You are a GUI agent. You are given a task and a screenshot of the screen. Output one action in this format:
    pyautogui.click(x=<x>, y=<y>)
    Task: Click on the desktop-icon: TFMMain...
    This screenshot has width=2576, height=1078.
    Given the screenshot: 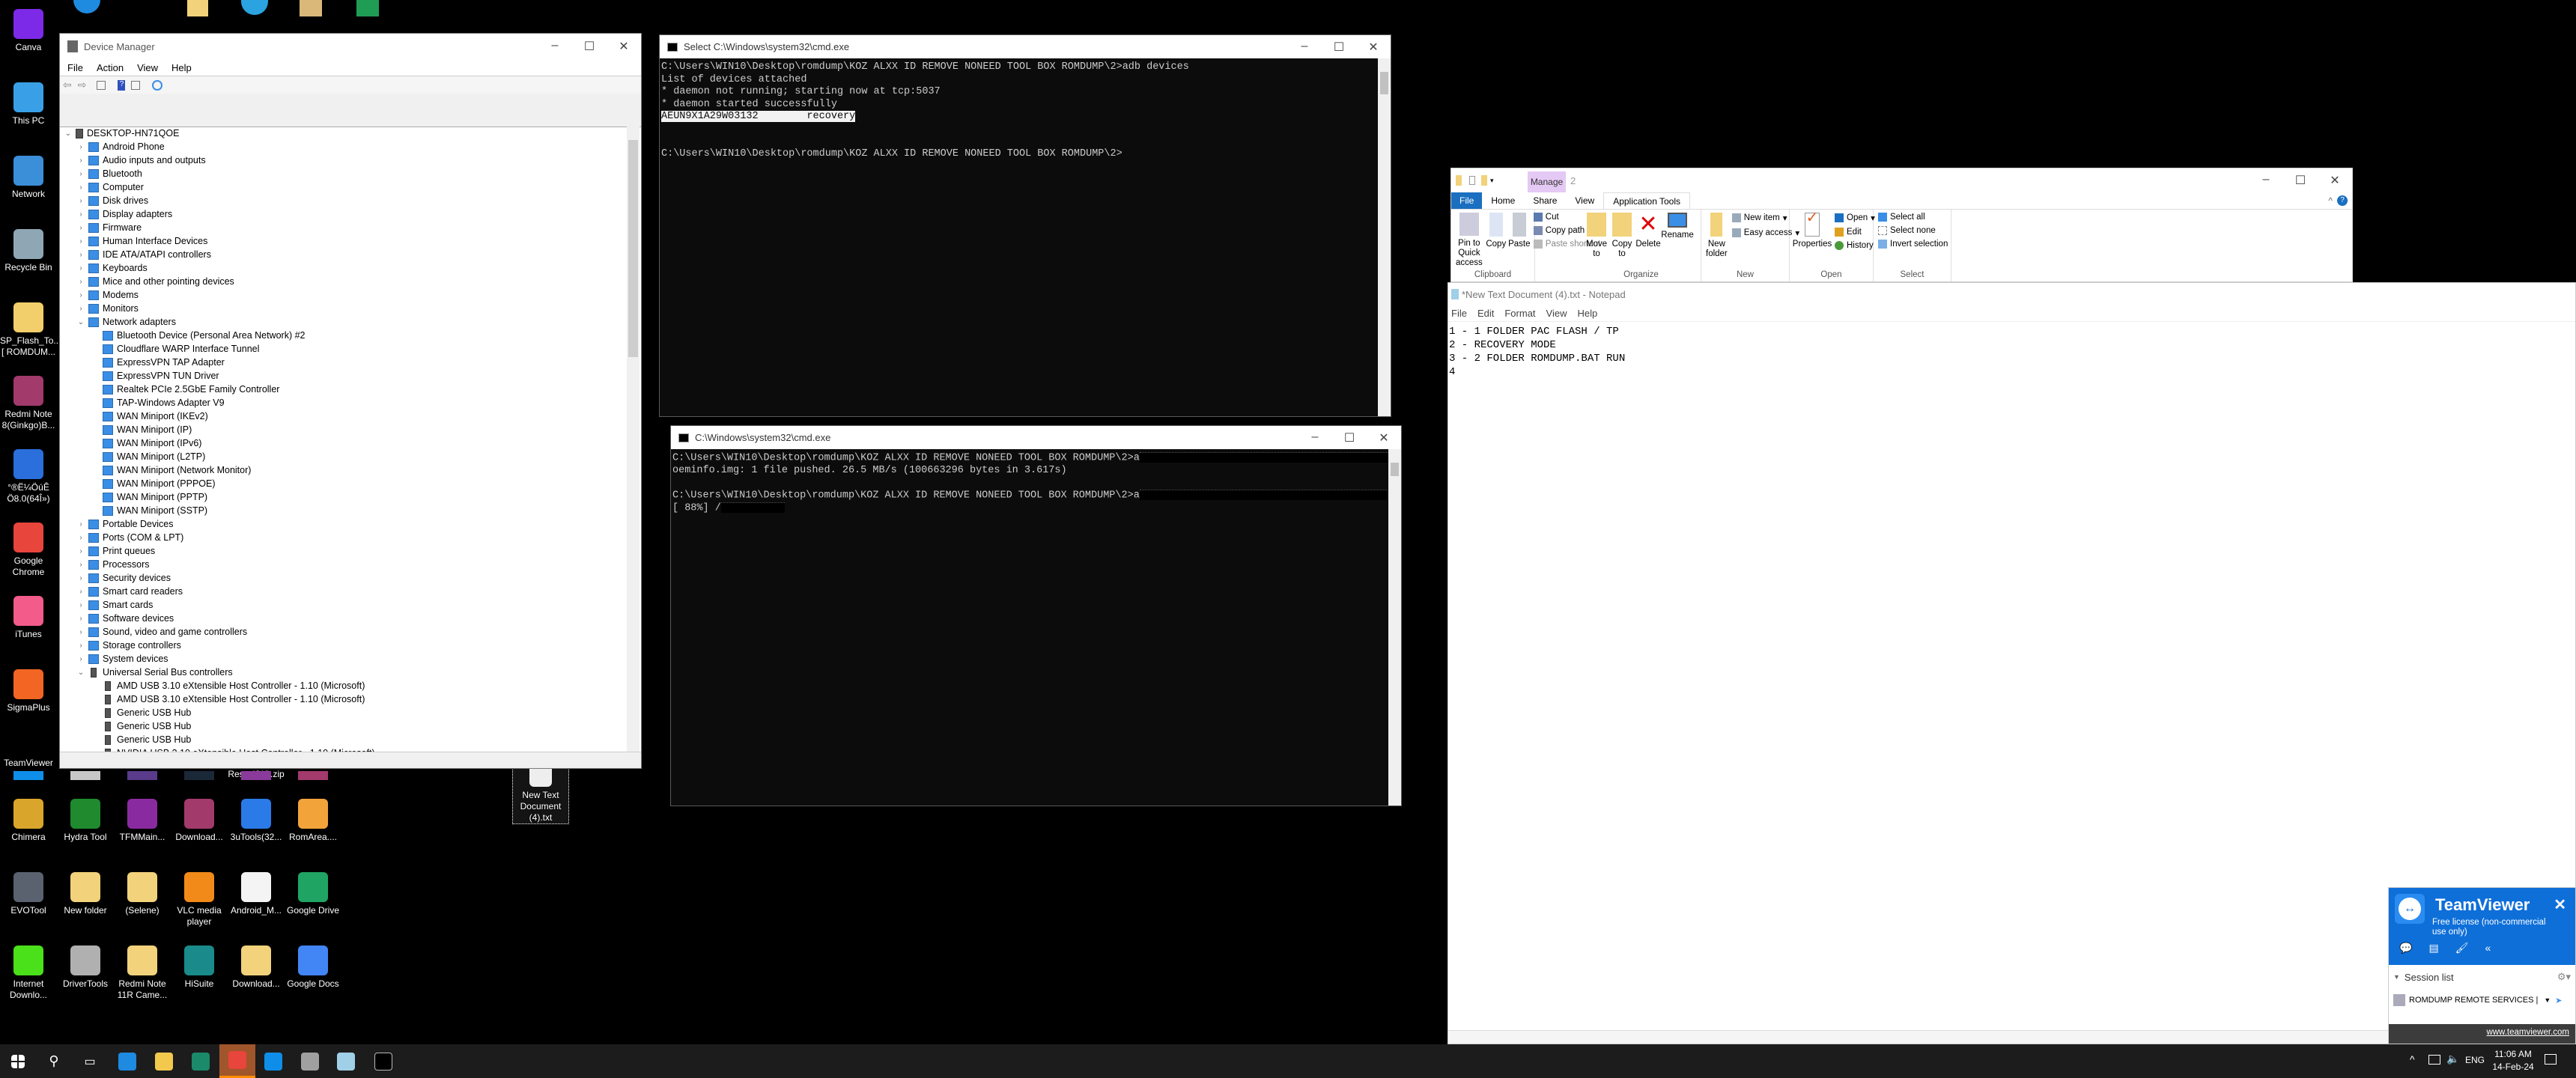 What is the action you would take?
    pyautogui.click(x=142, y=821)
    